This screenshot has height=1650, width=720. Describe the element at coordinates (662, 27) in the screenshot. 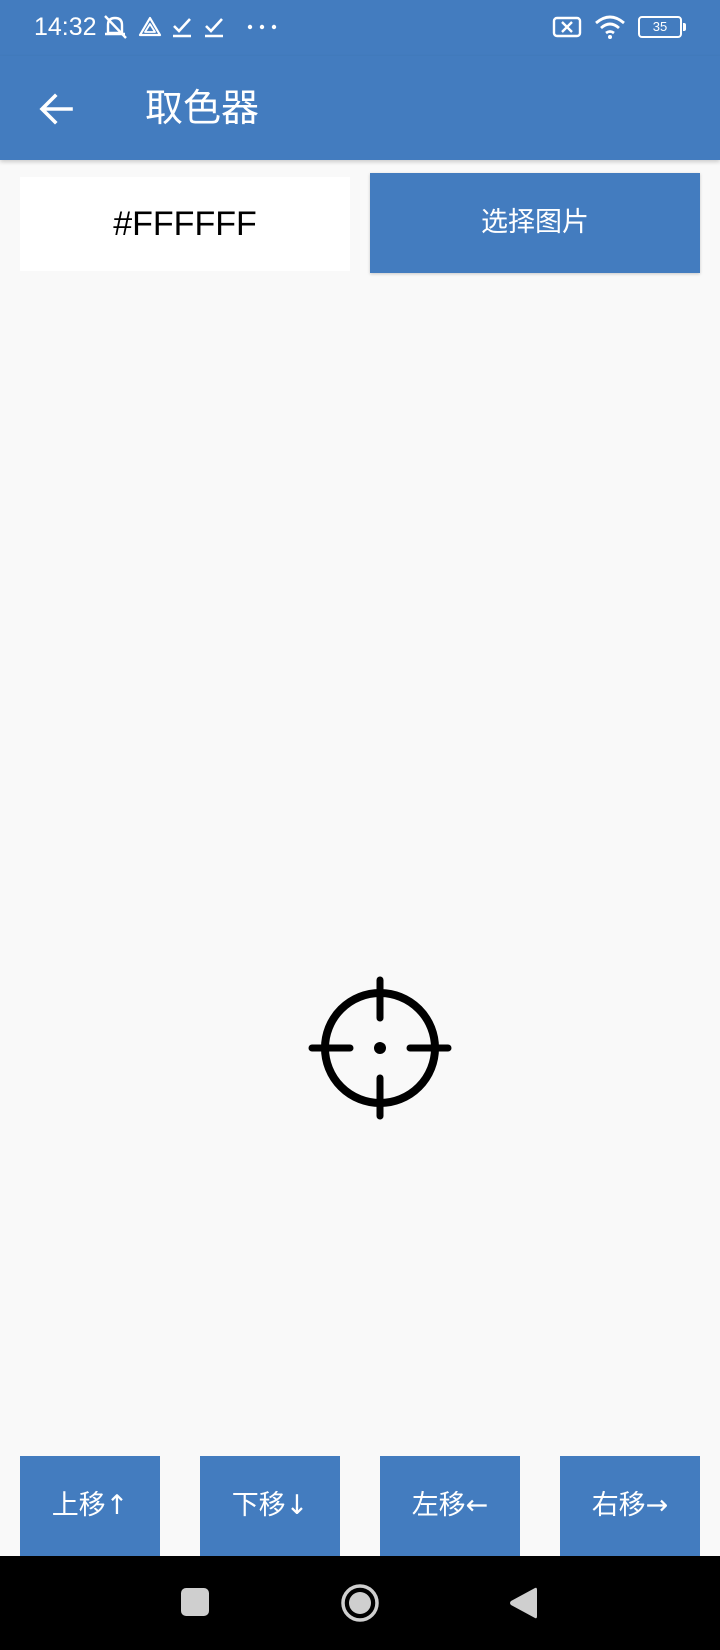

I see `battery-icon: 35` at that location.